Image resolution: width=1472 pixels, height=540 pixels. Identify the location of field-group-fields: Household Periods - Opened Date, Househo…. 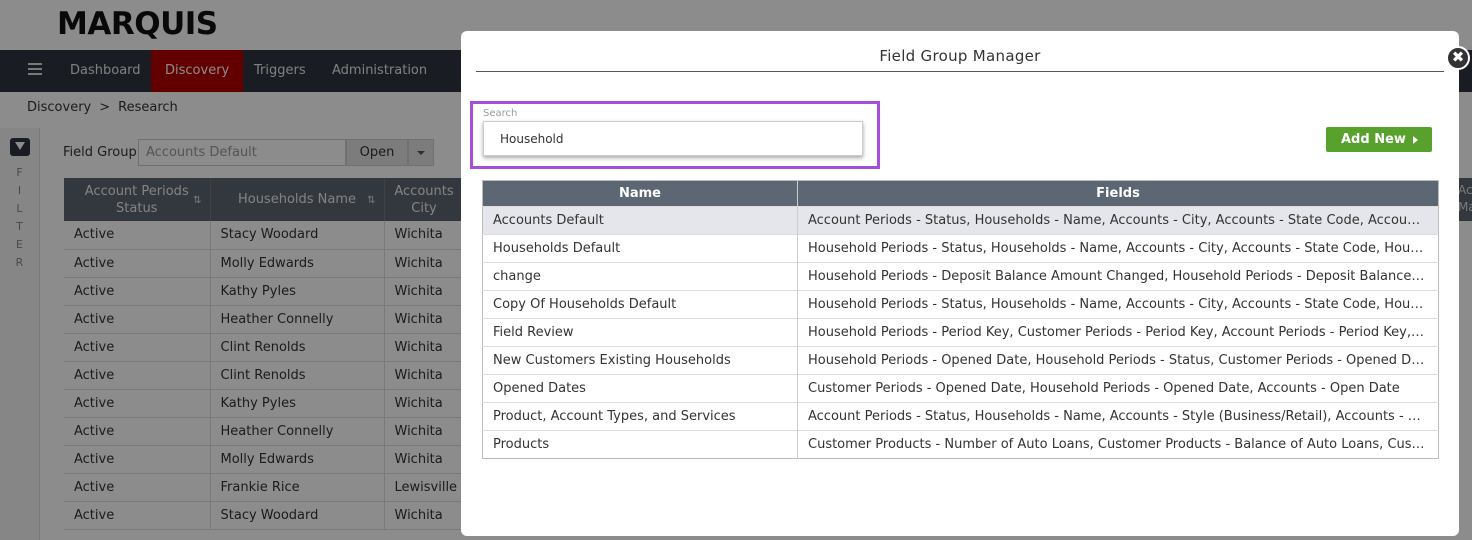
(1118, 360).